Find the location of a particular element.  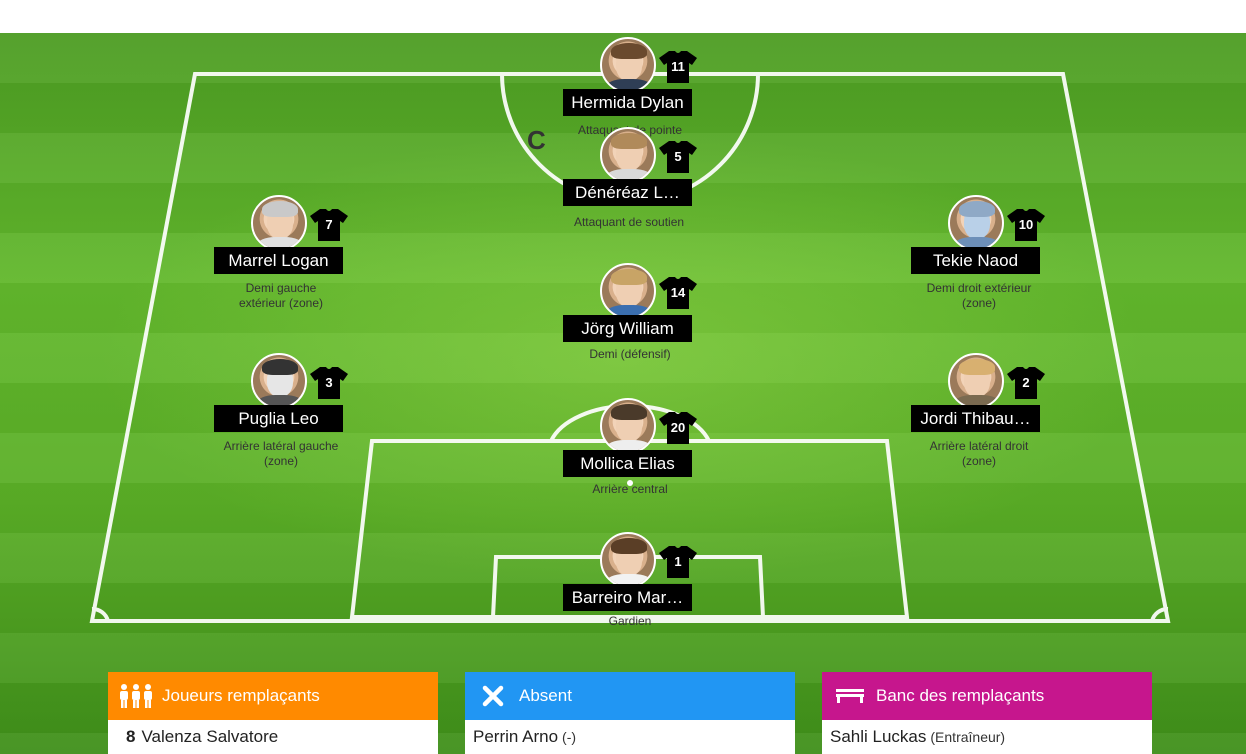

jersey-number: 7 is located at coordinates (329, 224).